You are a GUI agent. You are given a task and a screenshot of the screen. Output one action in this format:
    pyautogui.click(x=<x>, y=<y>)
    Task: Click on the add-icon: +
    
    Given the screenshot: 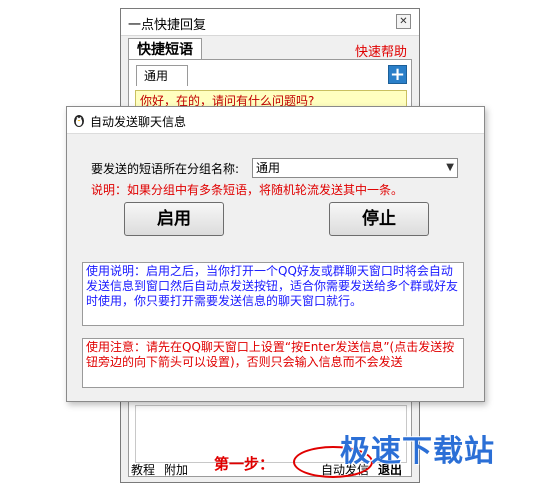 What is the action you would take?
    pyautogui.click(x=397, y=74)
    